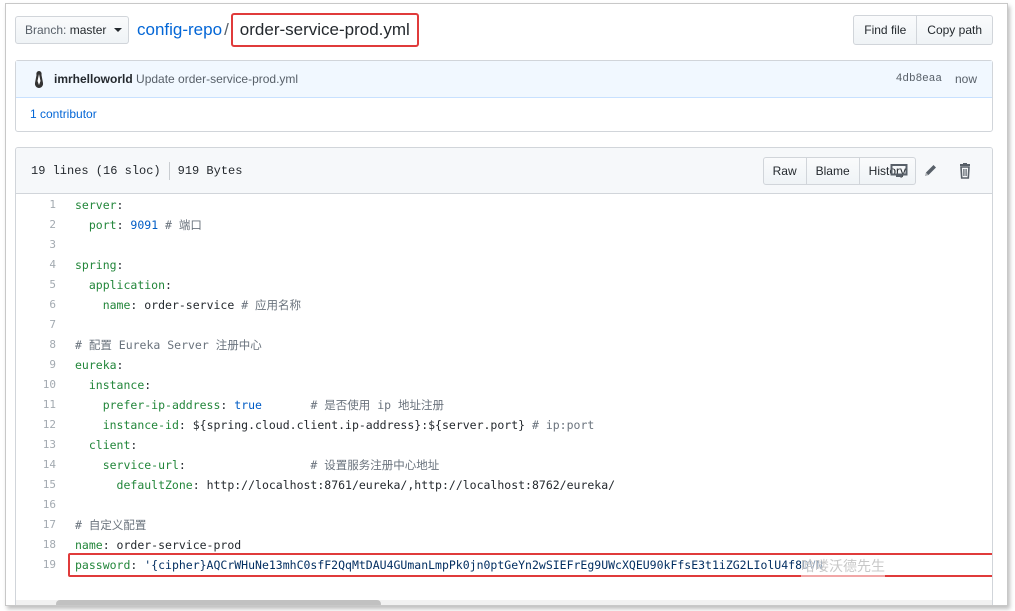  I want to click on scrollbar-thumb, so click(218, 602).